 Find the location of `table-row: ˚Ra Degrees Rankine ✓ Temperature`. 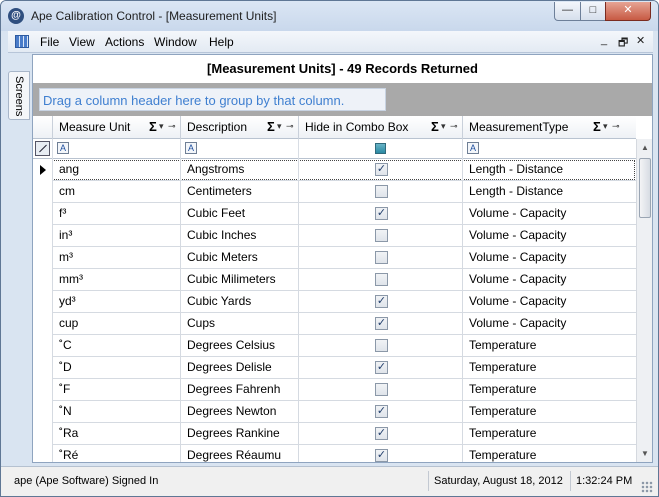

table-row: ˚Ra Degrees Rankine ✓ Temperature is located at coordinates (334, 434).